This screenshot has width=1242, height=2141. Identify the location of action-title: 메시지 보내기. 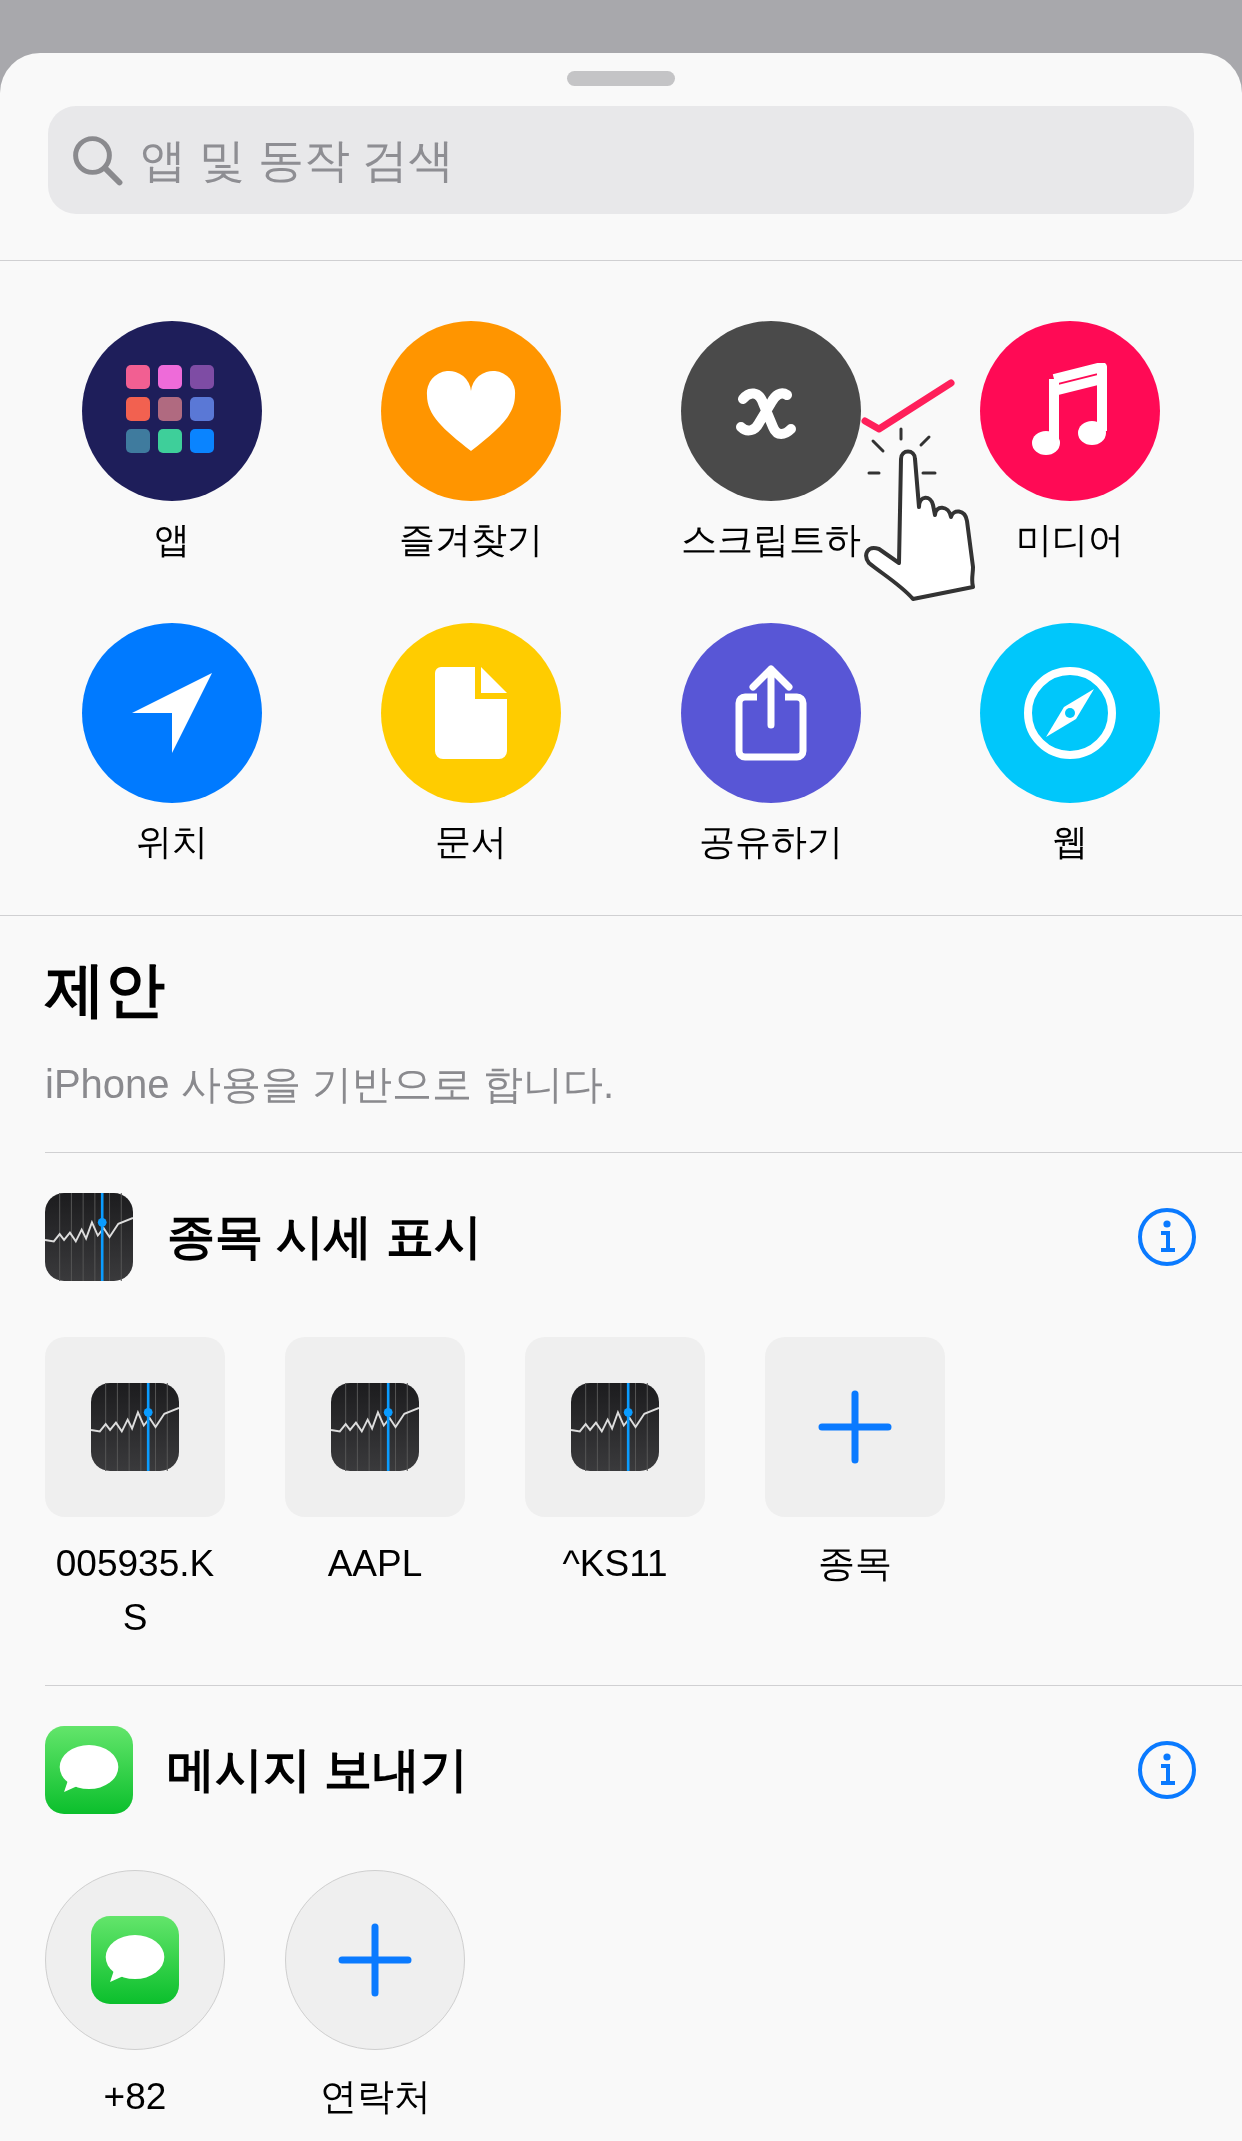
(652, 1770).